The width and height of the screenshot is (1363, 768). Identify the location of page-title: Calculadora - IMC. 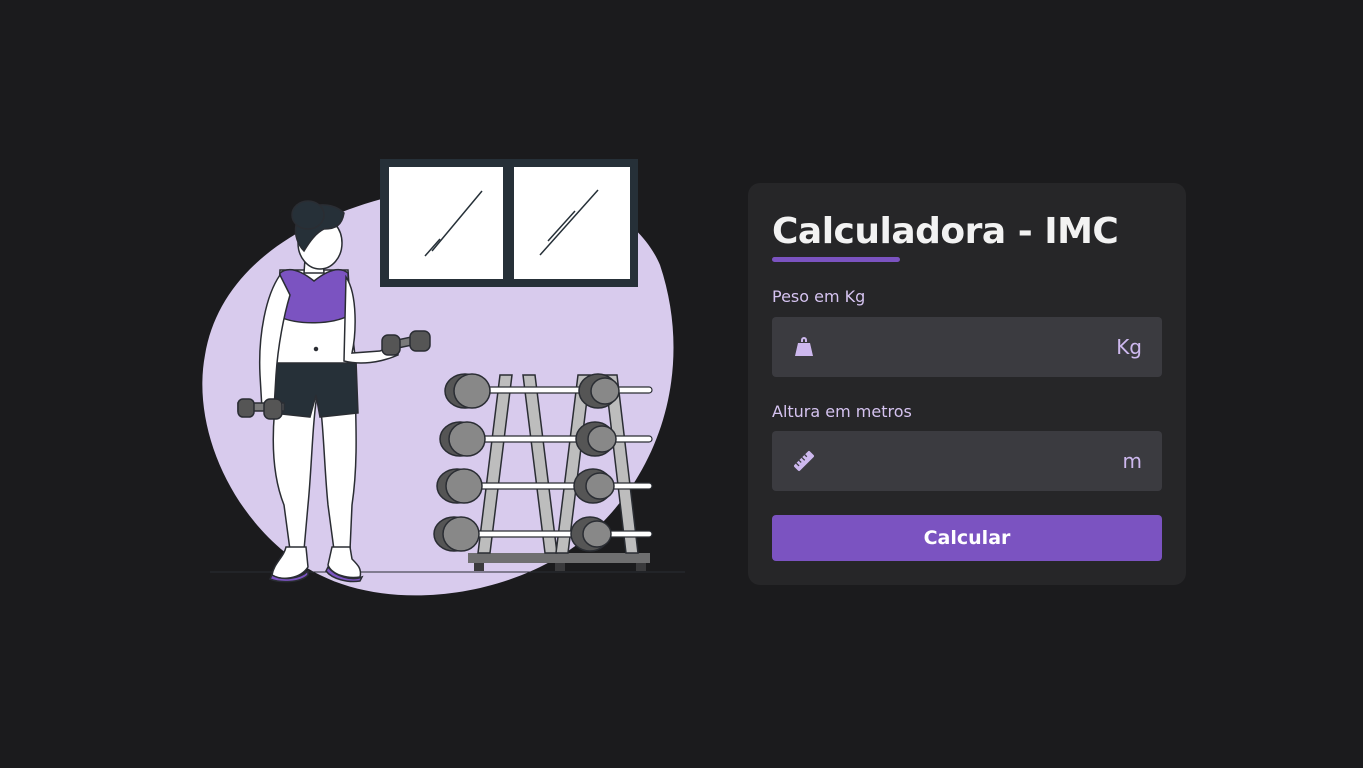
(945, 231).